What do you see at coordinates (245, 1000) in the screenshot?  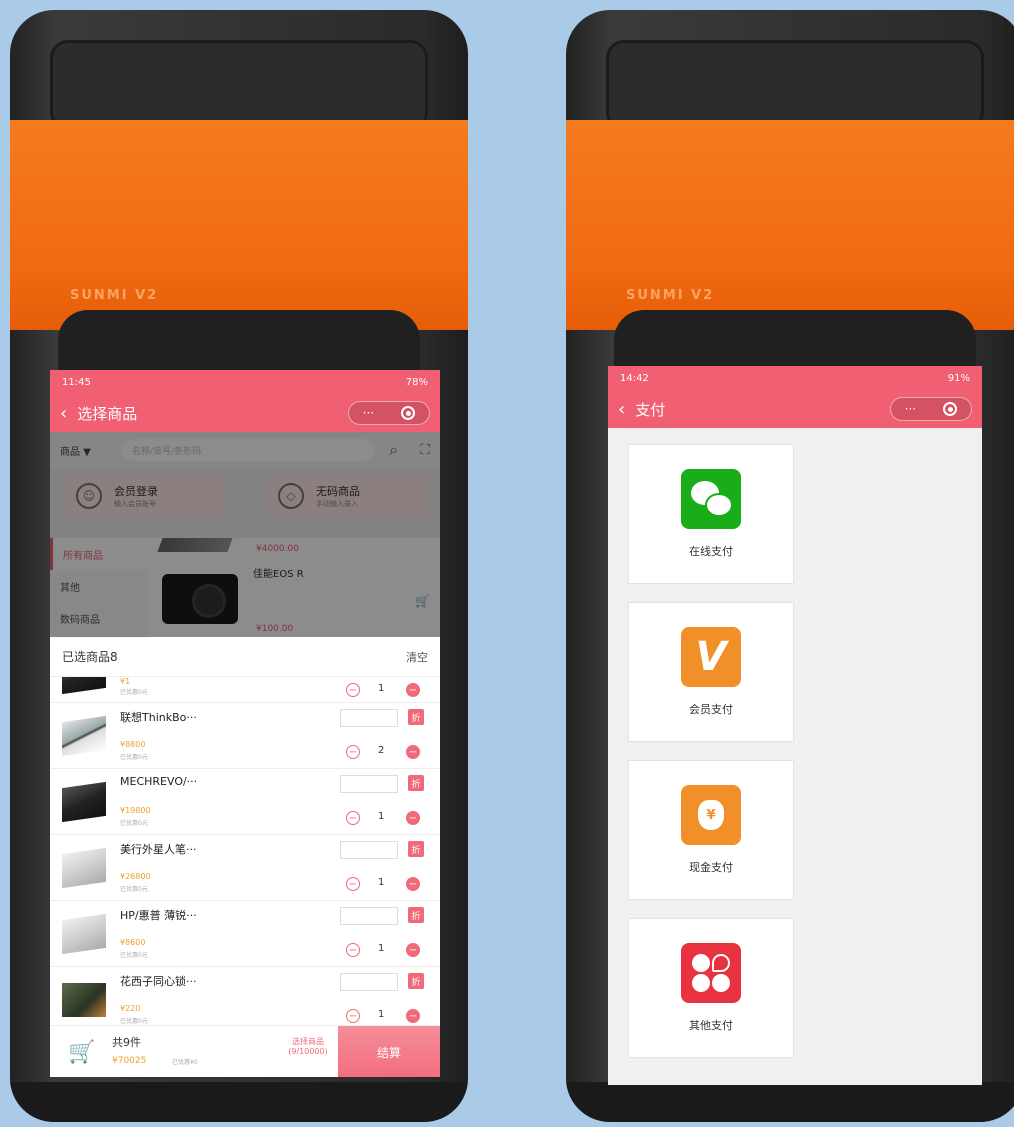 I see `list-item: 花西子同心锁··· 折 ¥220 已优惠0元 − 1 −` at bounding box center [245, 1000].